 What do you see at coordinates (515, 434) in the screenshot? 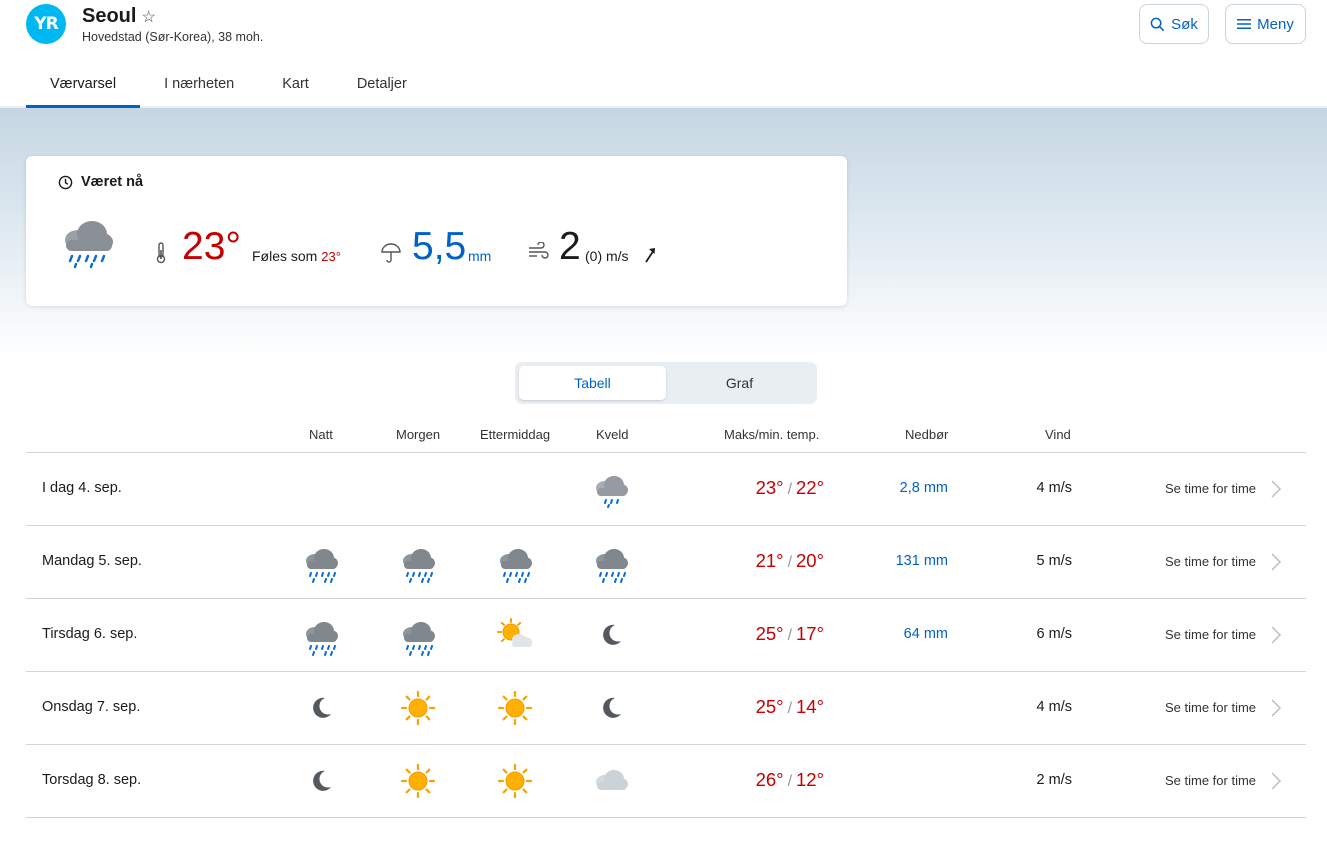
I see `header-afternoon: Ettermiddag` at bounding box center [515, 434].